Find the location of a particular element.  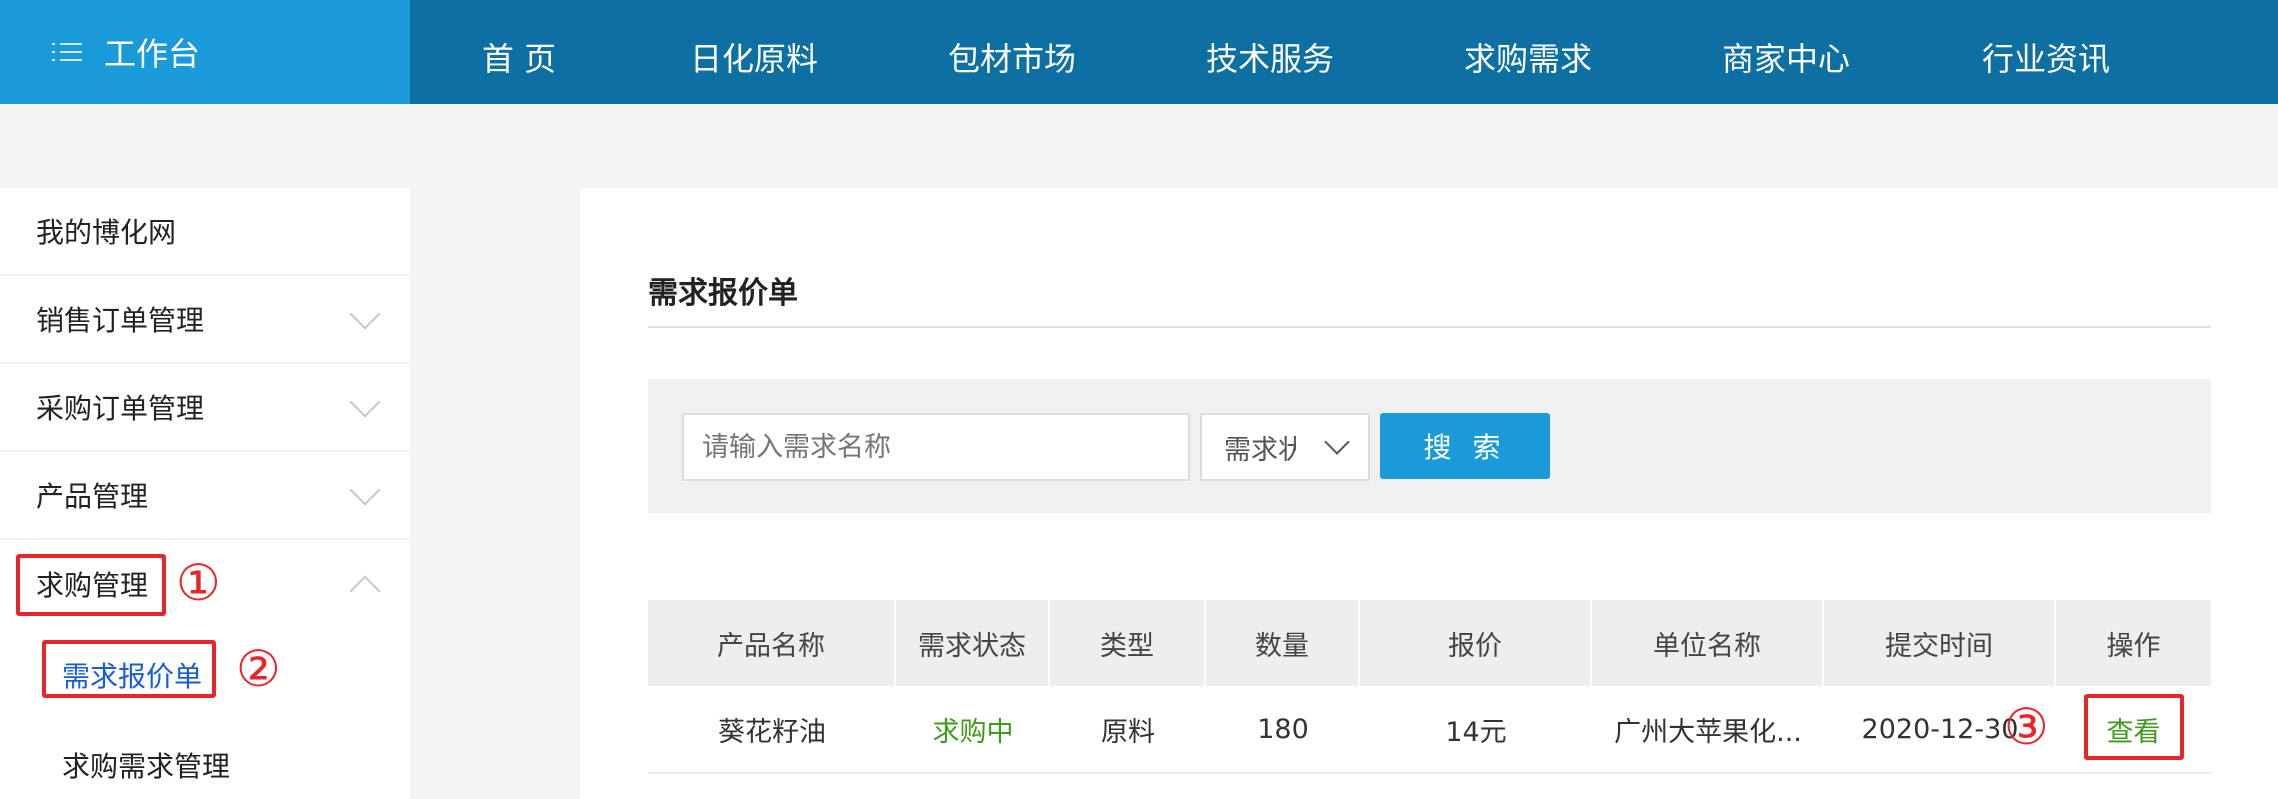

sidebar-item-label: 采购订单管理 is located at coordinates (120, 408).